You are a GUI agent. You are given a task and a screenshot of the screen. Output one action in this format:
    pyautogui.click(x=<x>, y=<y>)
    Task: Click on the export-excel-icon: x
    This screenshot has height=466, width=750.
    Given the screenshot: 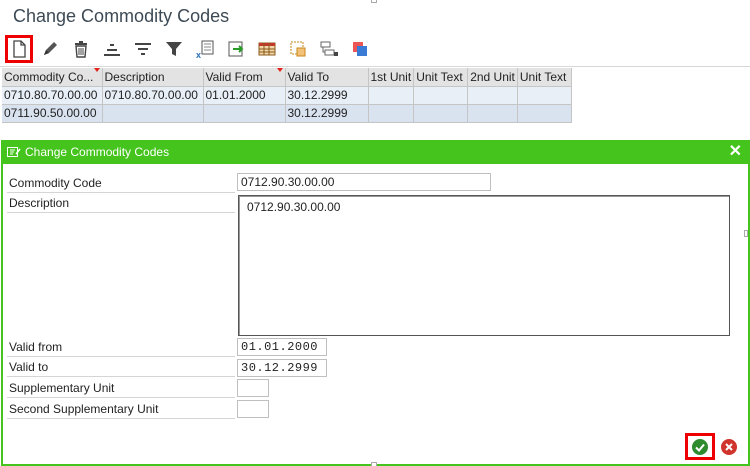 What is the action you would take?
    pyautogui.click(x=205, y=49)
    